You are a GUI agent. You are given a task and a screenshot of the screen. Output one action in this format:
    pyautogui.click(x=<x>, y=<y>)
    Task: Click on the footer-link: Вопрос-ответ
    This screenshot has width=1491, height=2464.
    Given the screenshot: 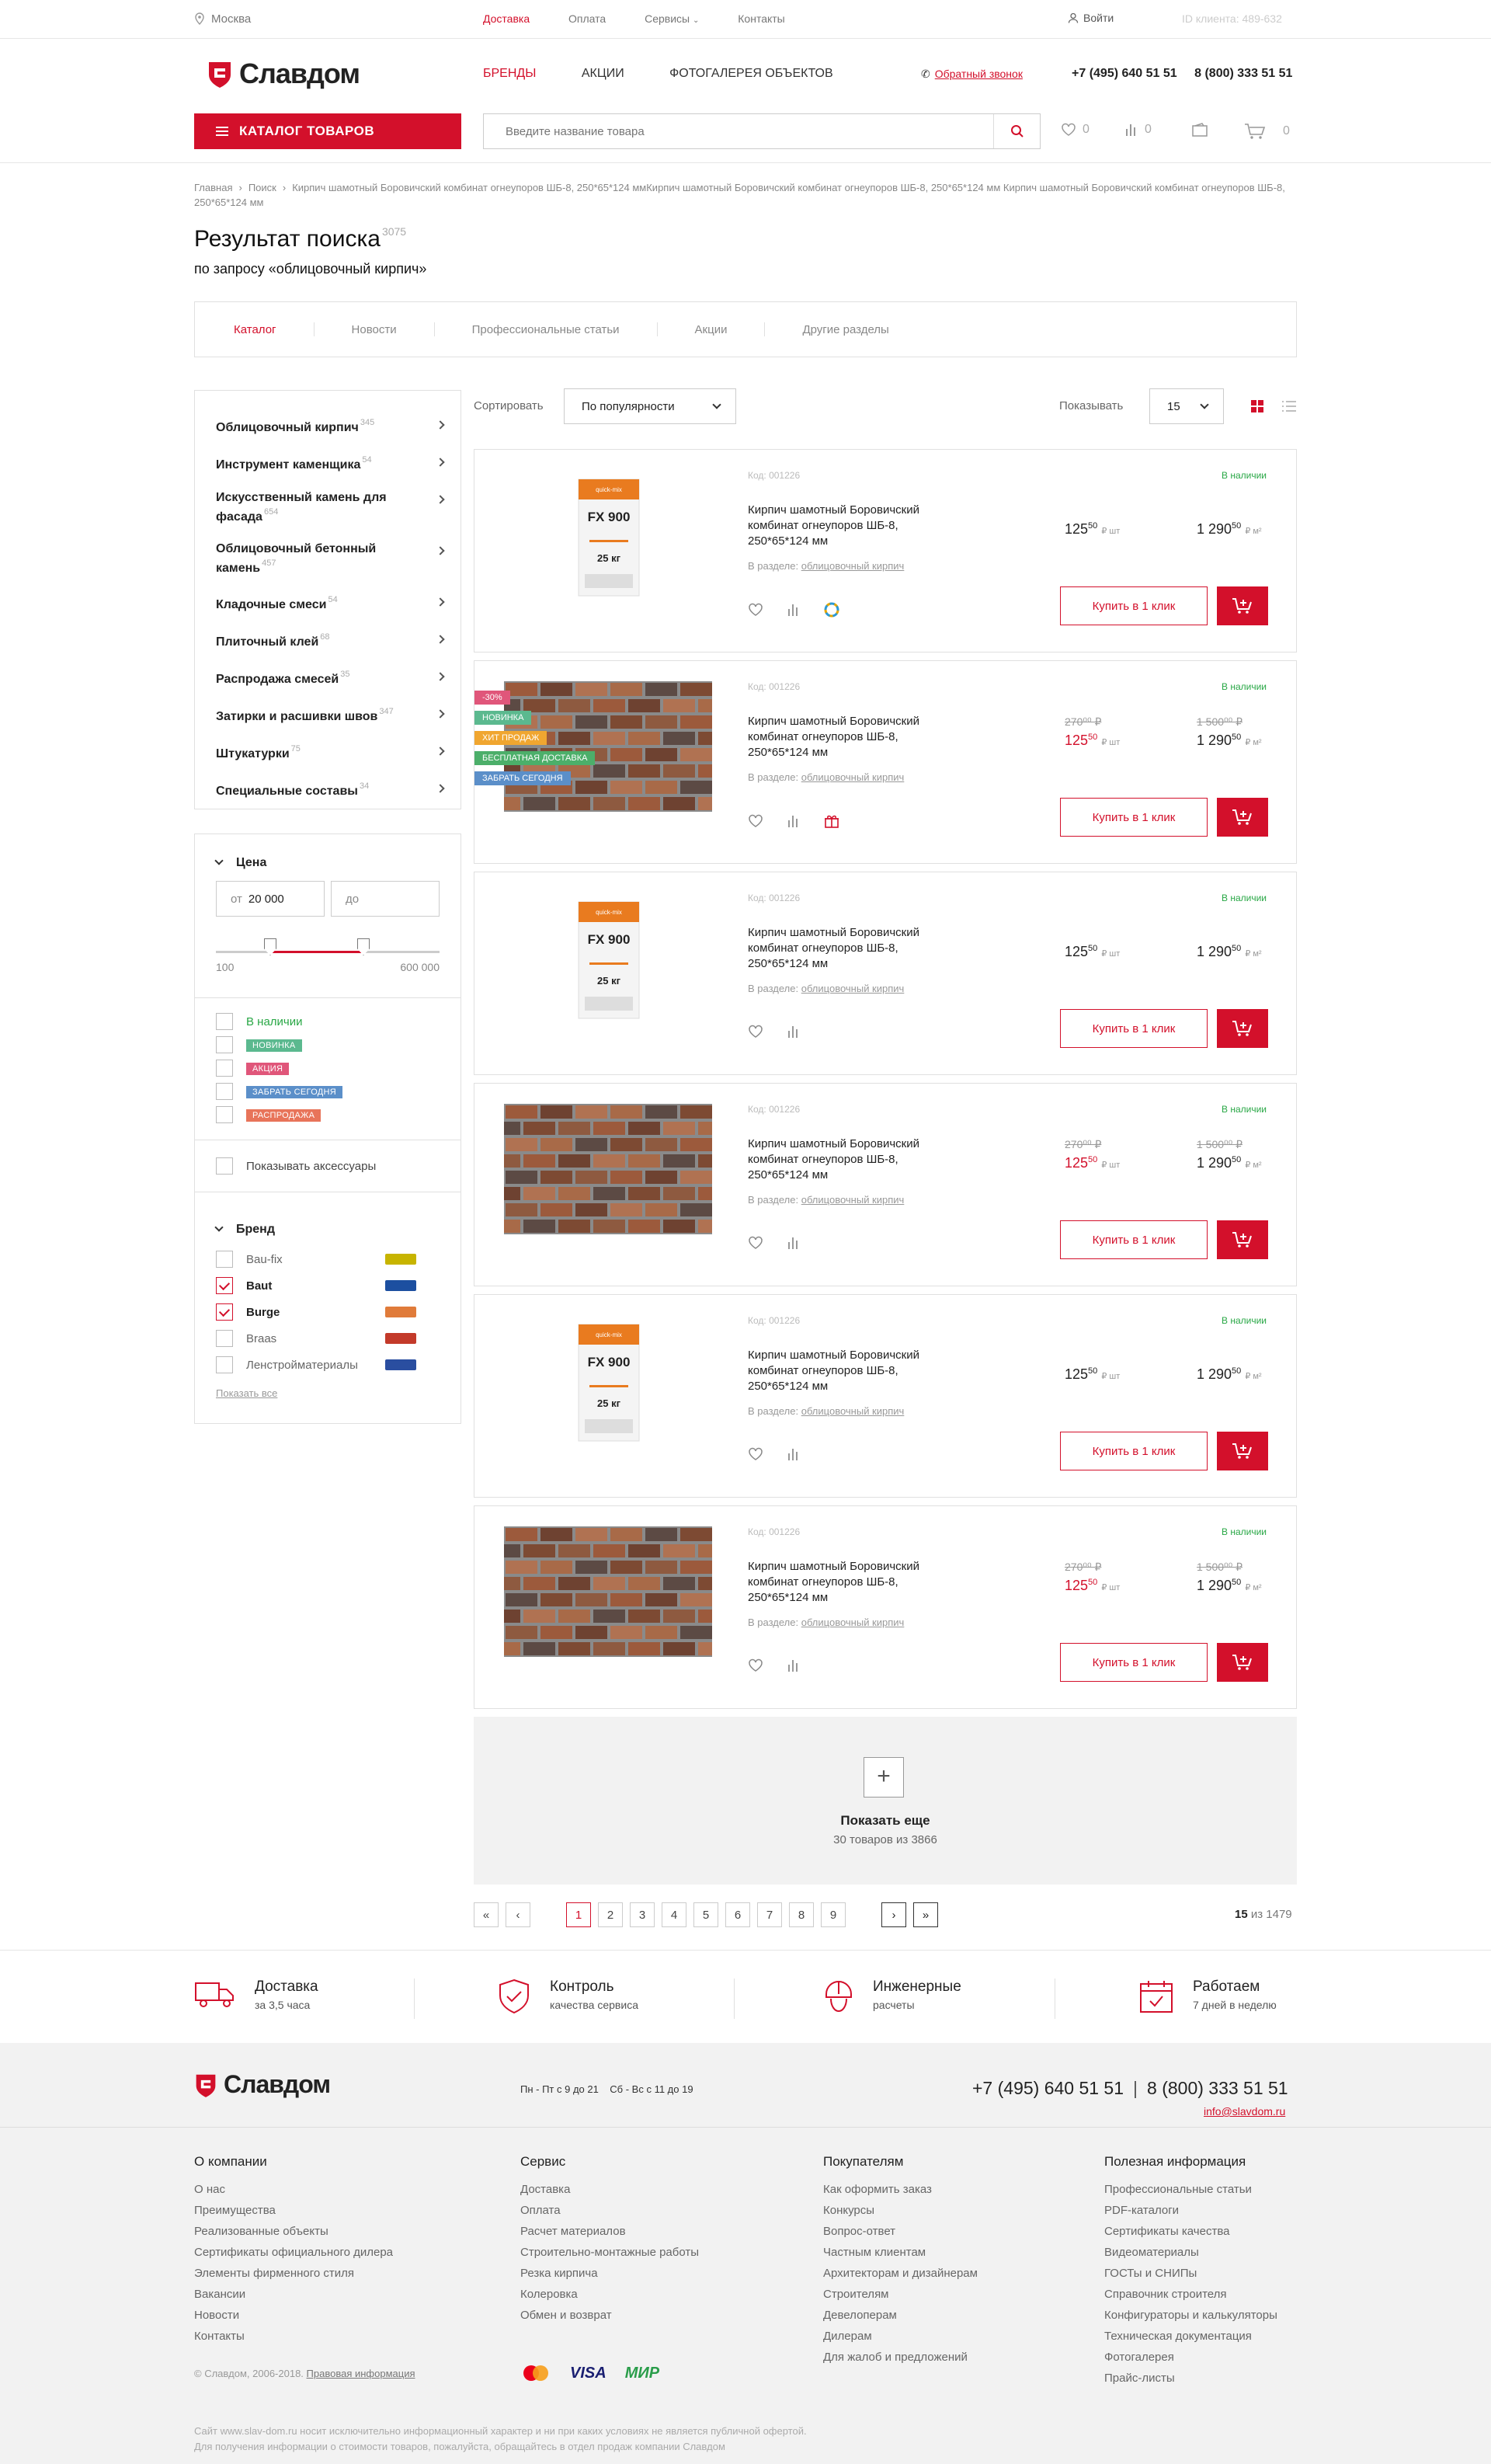 What is the action you would take?
    pyautogui.click(x=900, y=2232)
    